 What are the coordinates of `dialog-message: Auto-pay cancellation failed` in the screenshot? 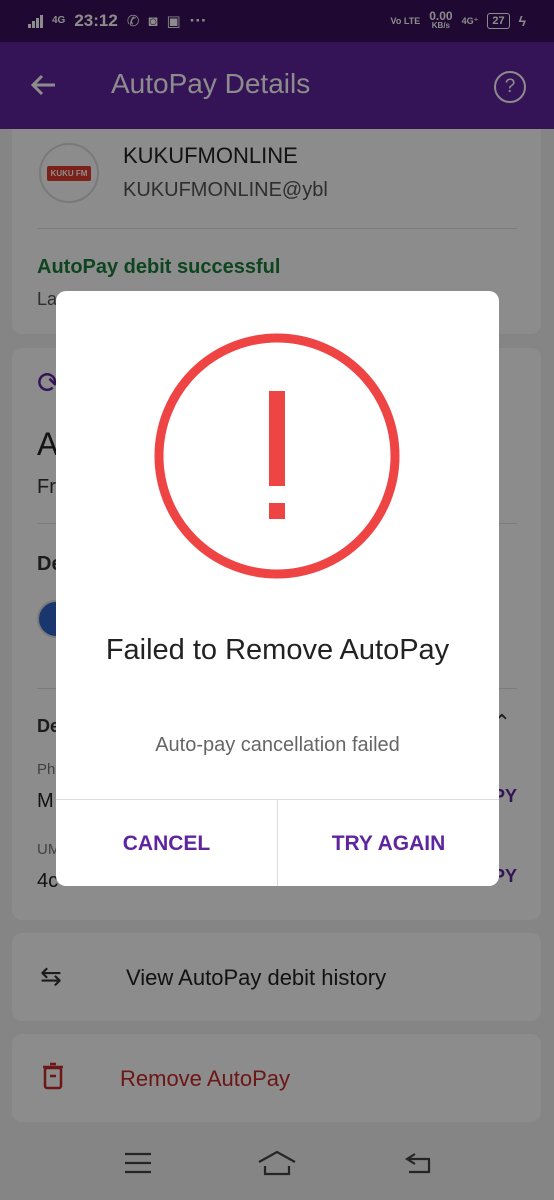 It's located at (277, 745).